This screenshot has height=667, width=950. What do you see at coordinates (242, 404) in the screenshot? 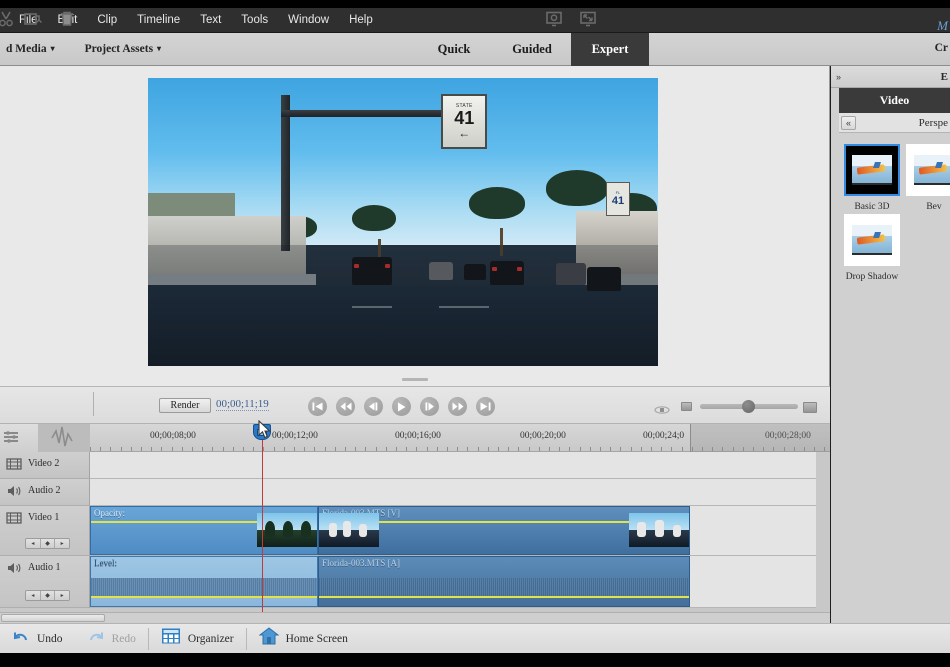
I see `current-timecode: 00;00;11;19` at bounding box center [242, 404].